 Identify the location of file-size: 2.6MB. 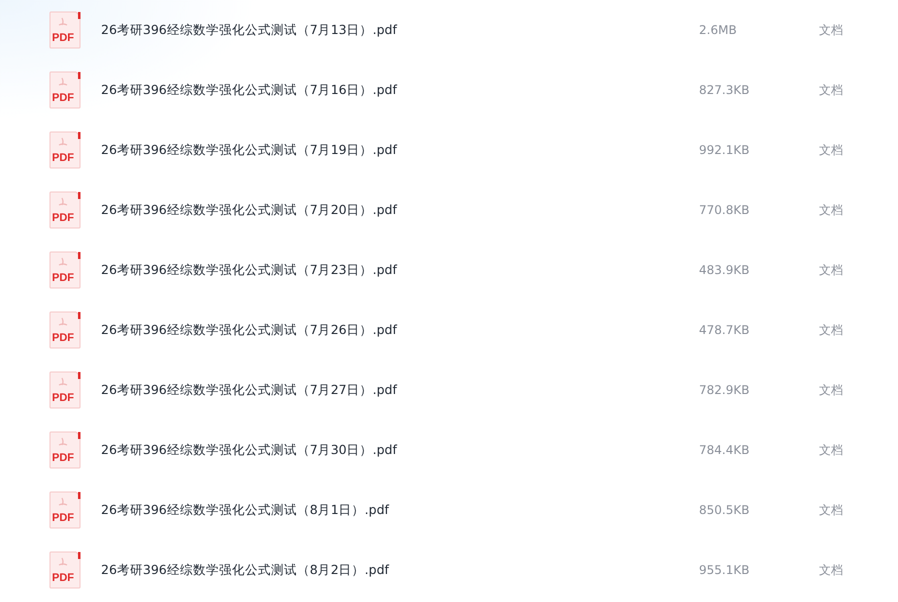
(718, 30).